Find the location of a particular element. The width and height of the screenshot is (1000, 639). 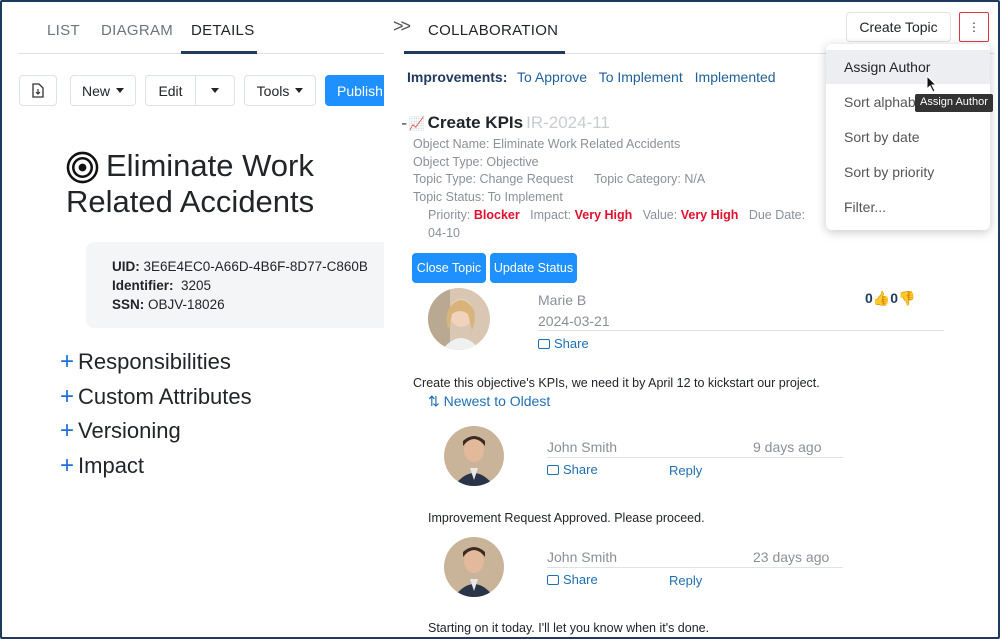

identifier-row: Identifier: 3205 is located at coordinates (161, 285).